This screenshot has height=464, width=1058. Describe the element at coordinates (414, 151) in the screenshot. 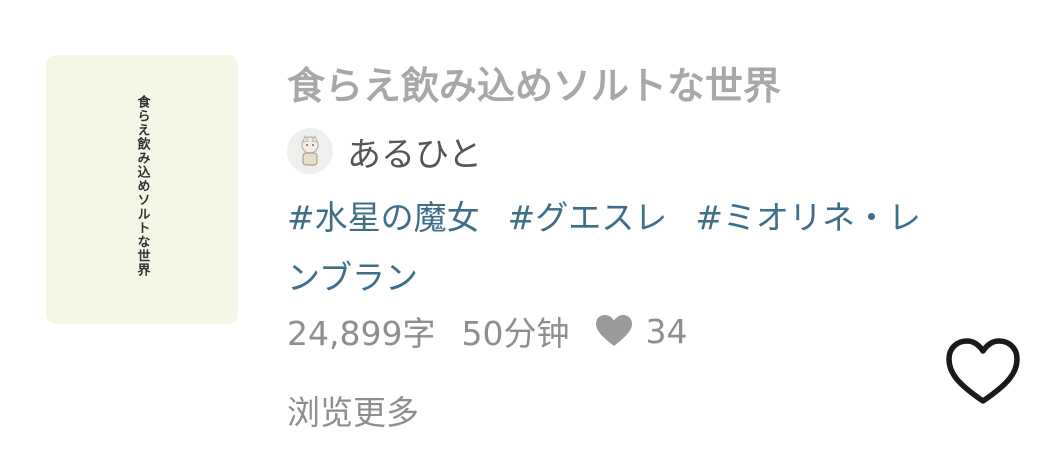

I see `author-name: あるひと` at that location.